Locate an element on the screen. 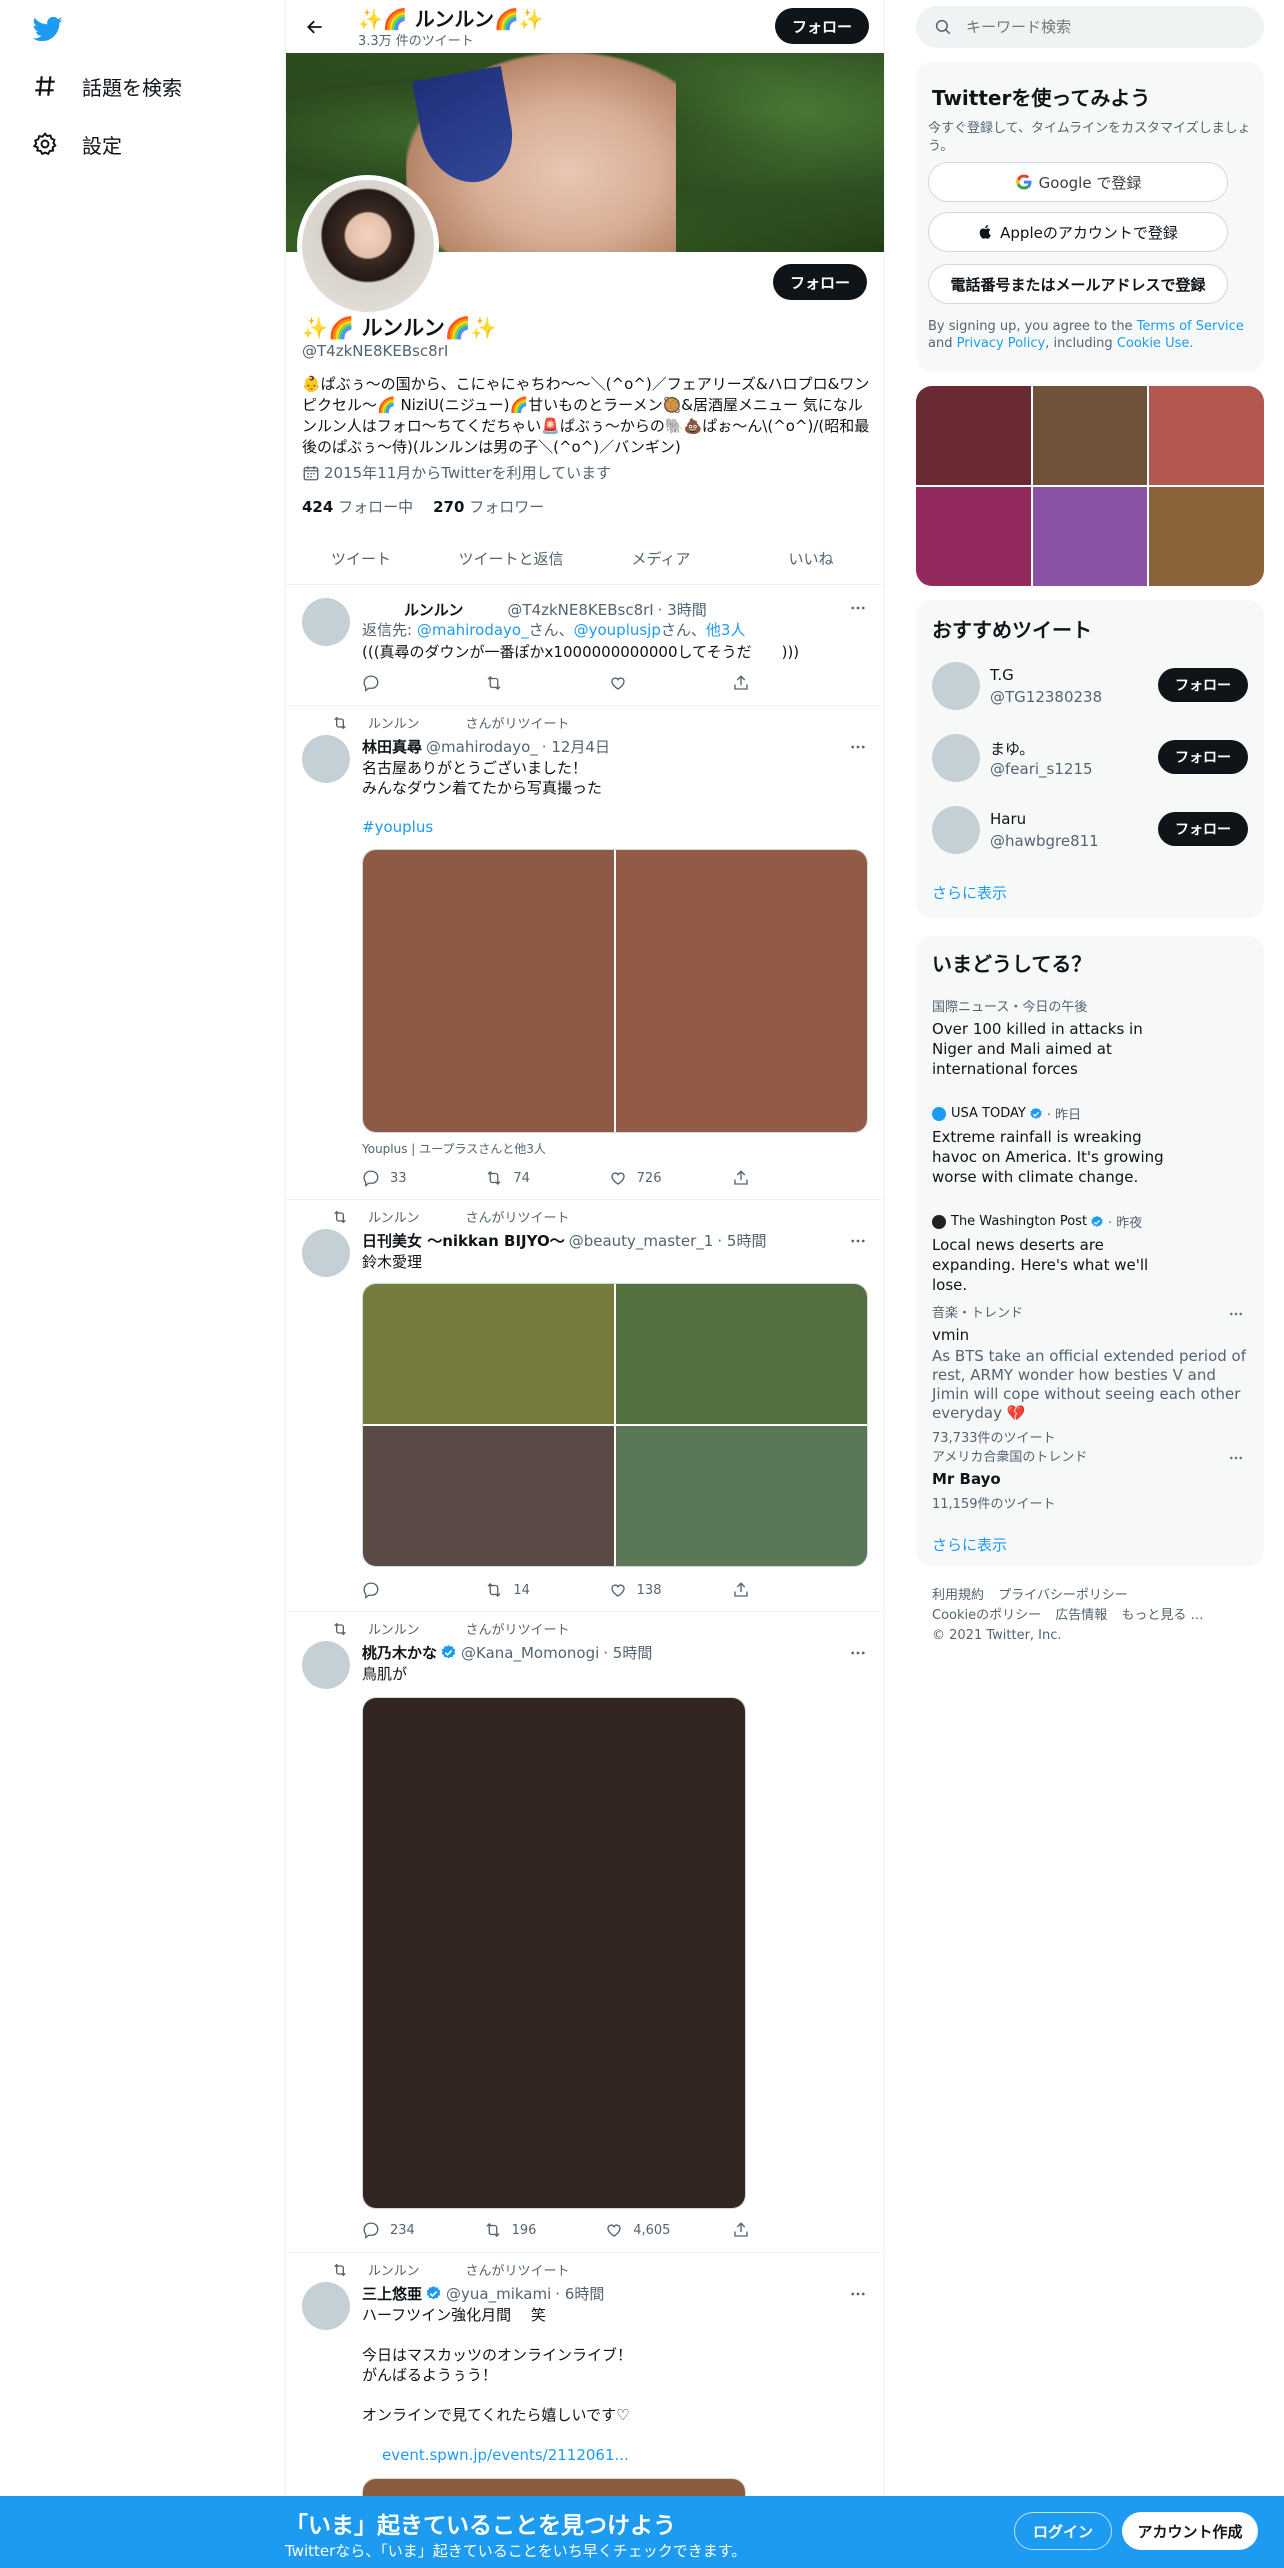  reply-mention-2: @youplusjp is located at coordinates (617, 630).